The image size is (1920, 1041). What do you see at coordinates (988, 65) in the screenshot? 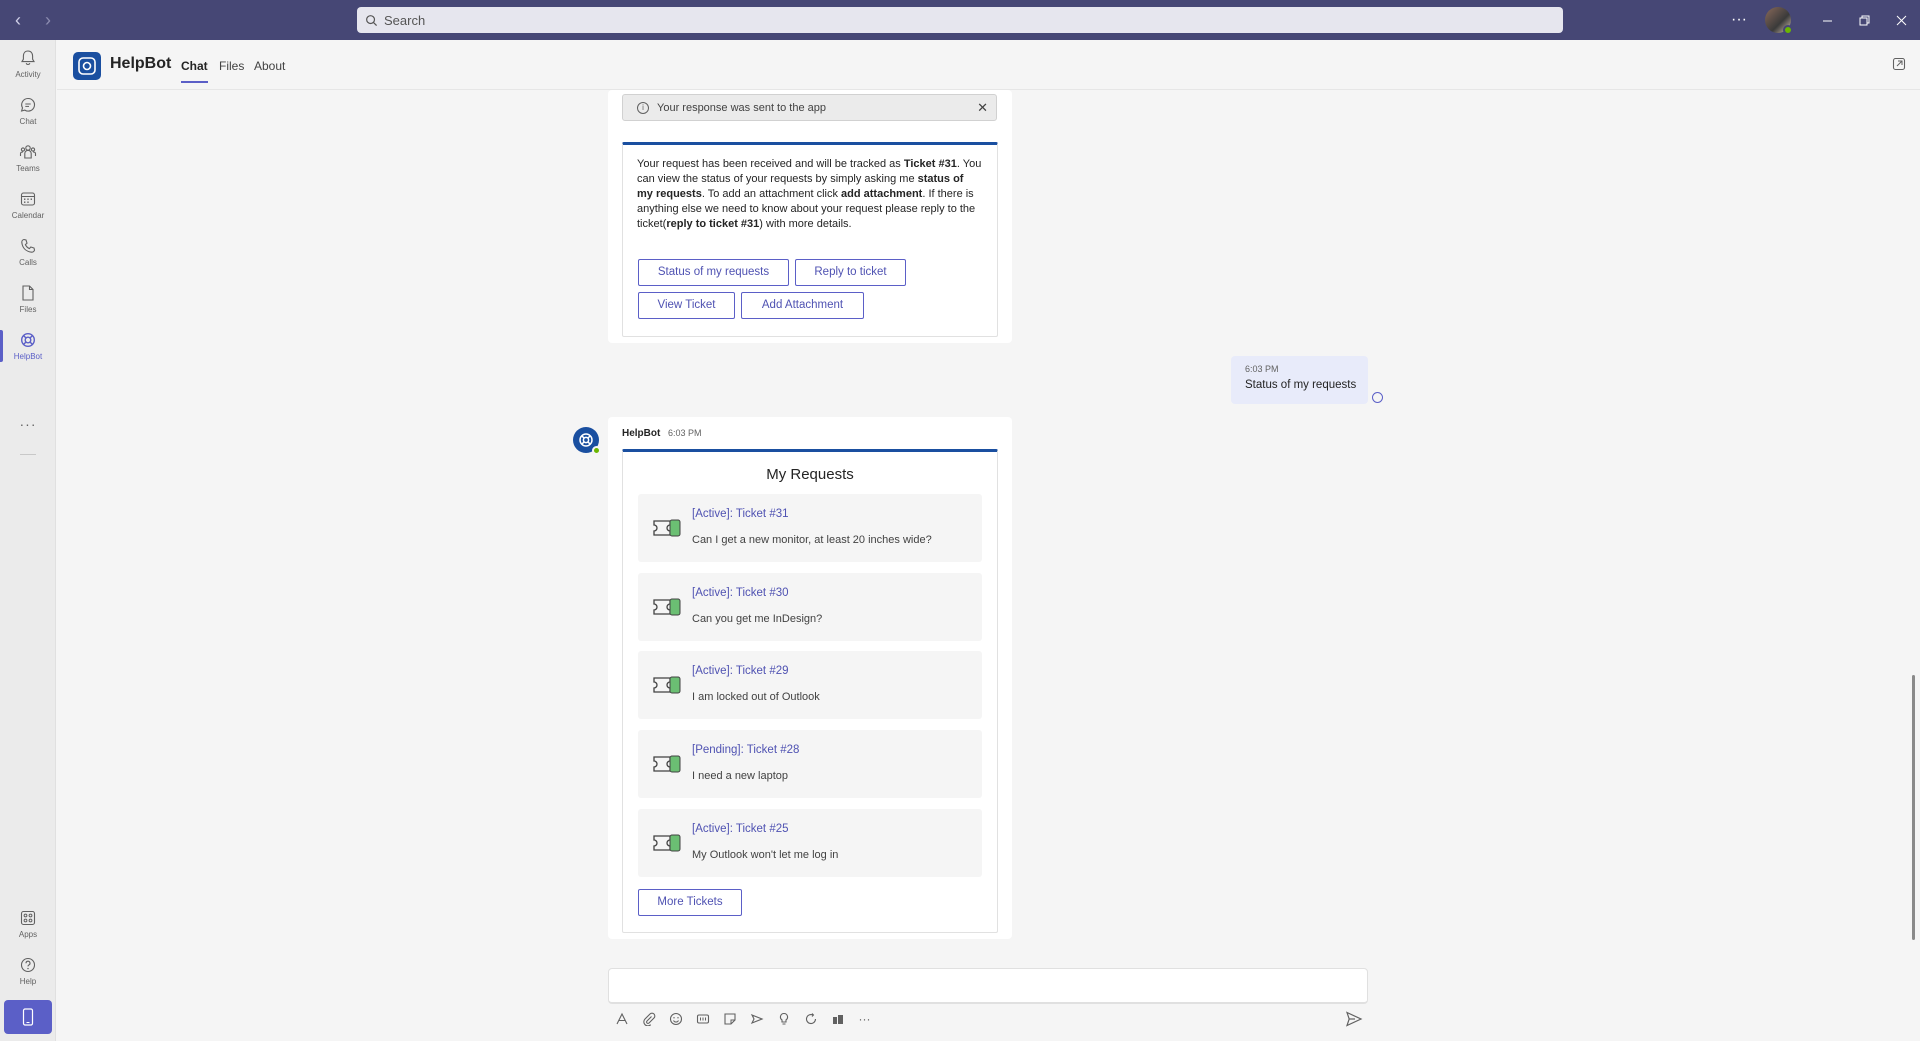
I see `app-header: HelpBot Chat Files About` at bounding box center [988, 65].